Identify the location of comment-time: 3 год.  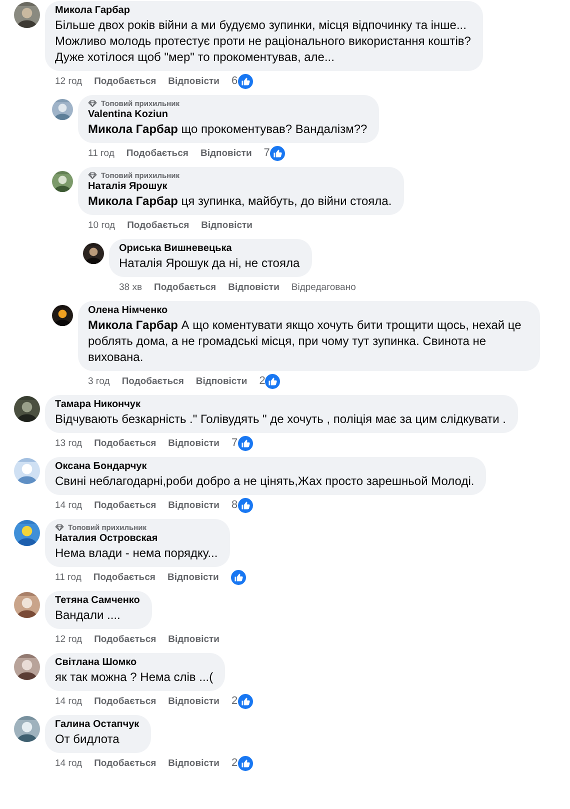
(99, 381).